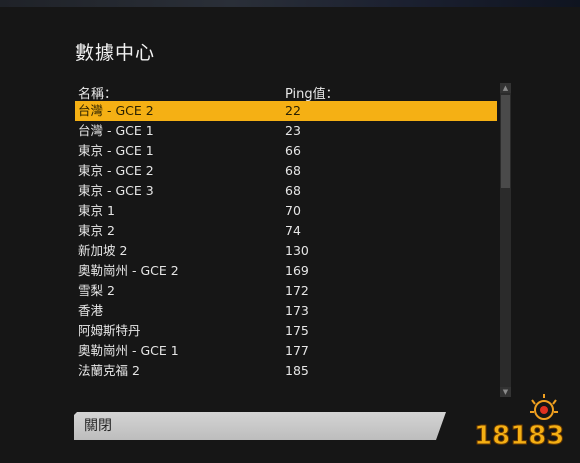  I want to click on server-ping: 177, so click(297, 350).